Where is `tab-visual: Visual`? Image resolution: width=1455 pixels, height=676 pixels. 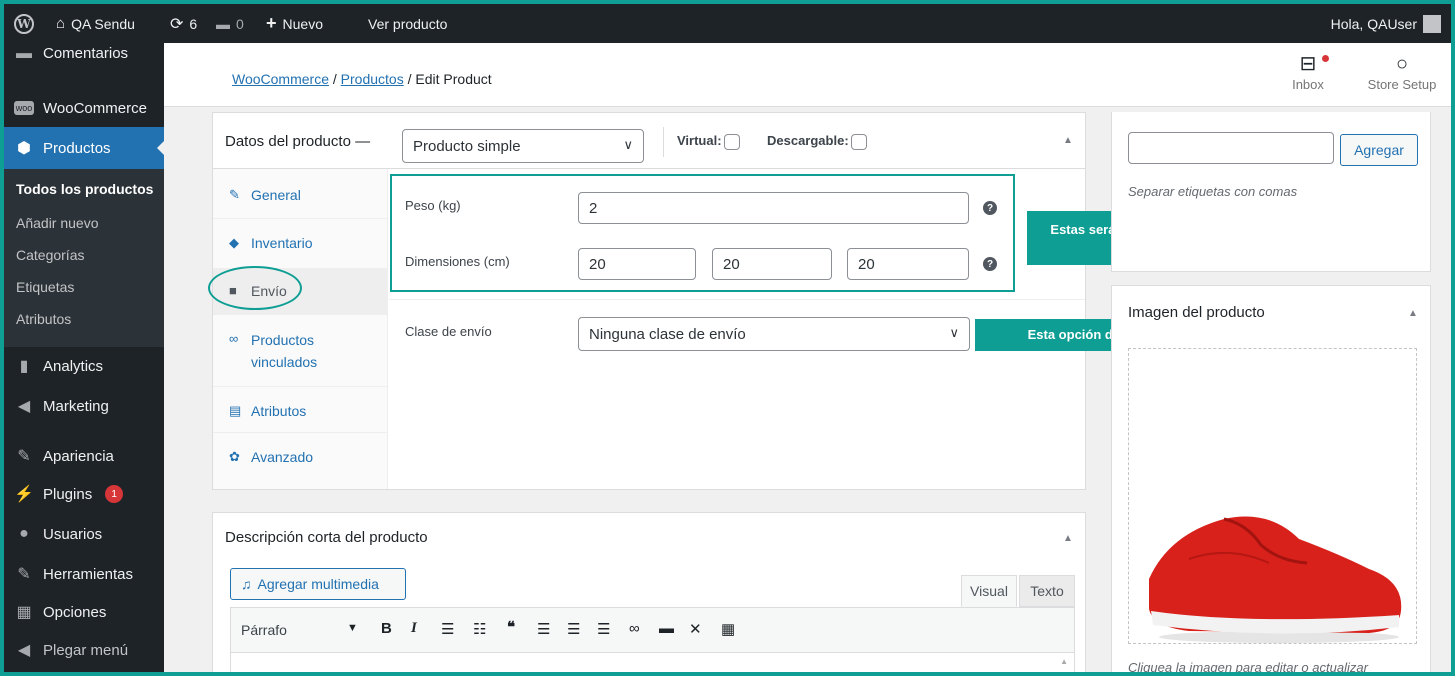
tab-visual: Visual is located at coordinates (989, 591).